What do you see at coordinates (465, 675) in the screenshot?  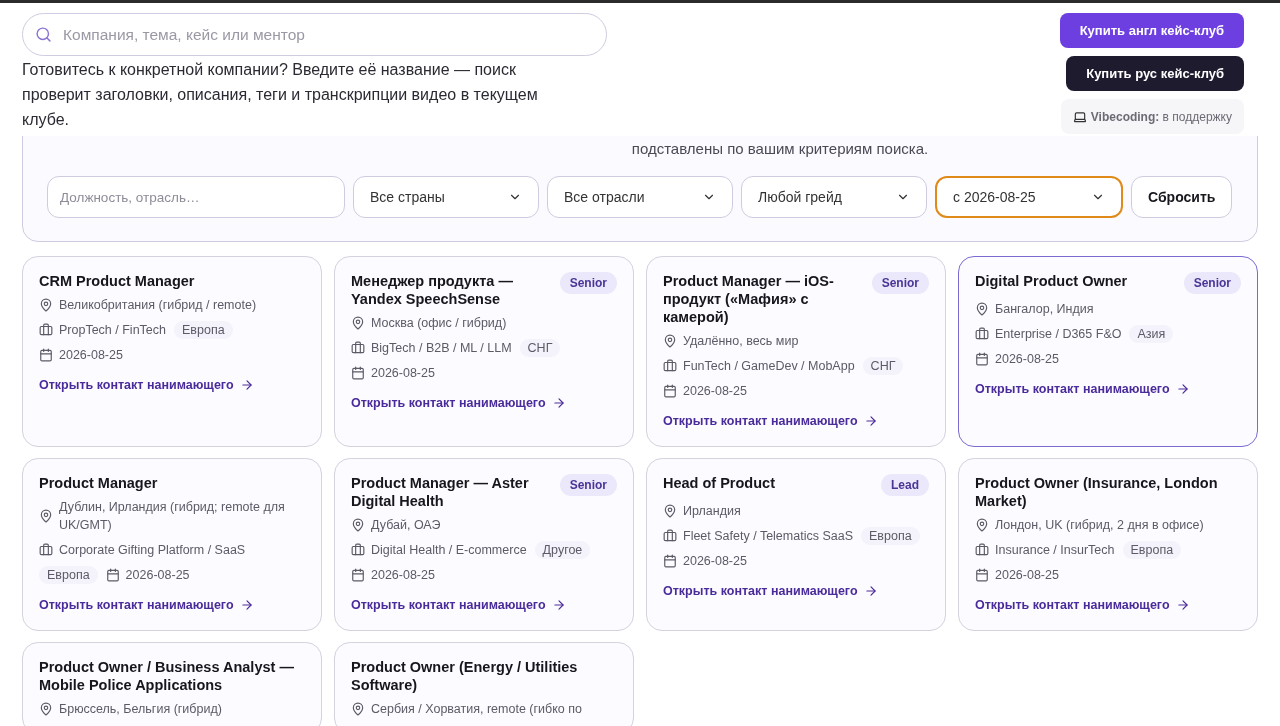 I see `job-title: Product Owner (Energy / Utilities Software)` at bounding box center [465, 675].